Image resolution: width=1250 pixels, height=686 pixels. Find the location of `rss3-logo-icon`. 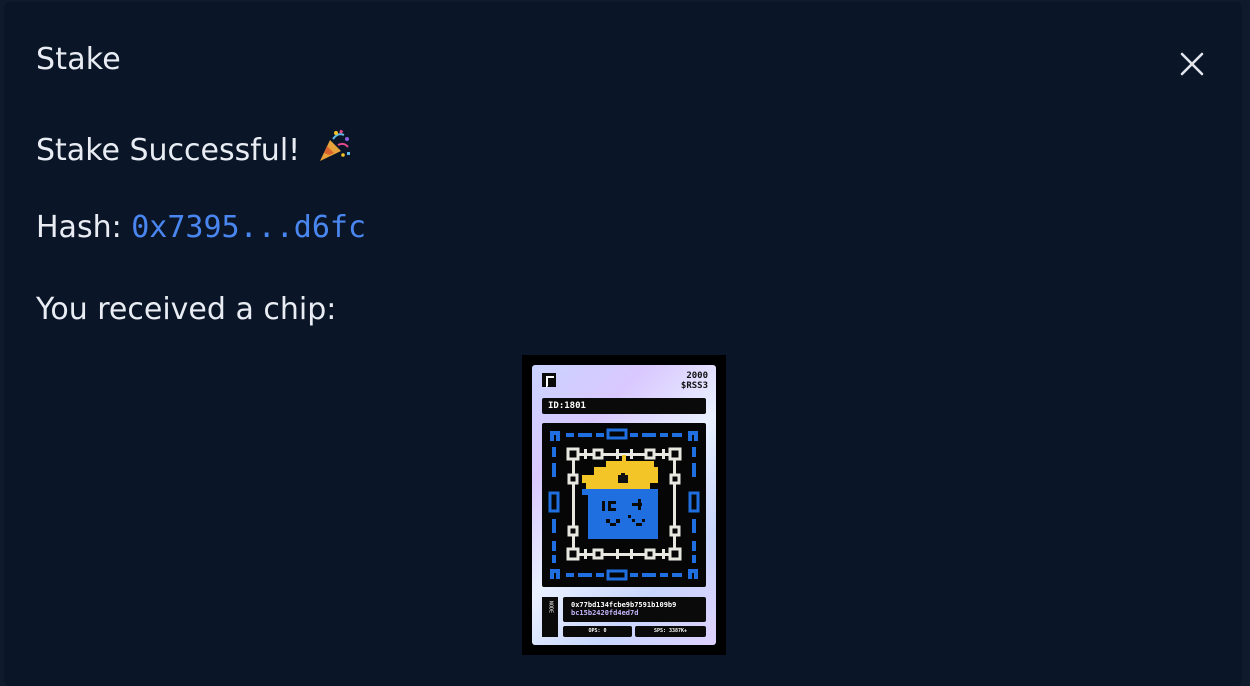

rss3-logo-icon is located at coordinates (549, 380).